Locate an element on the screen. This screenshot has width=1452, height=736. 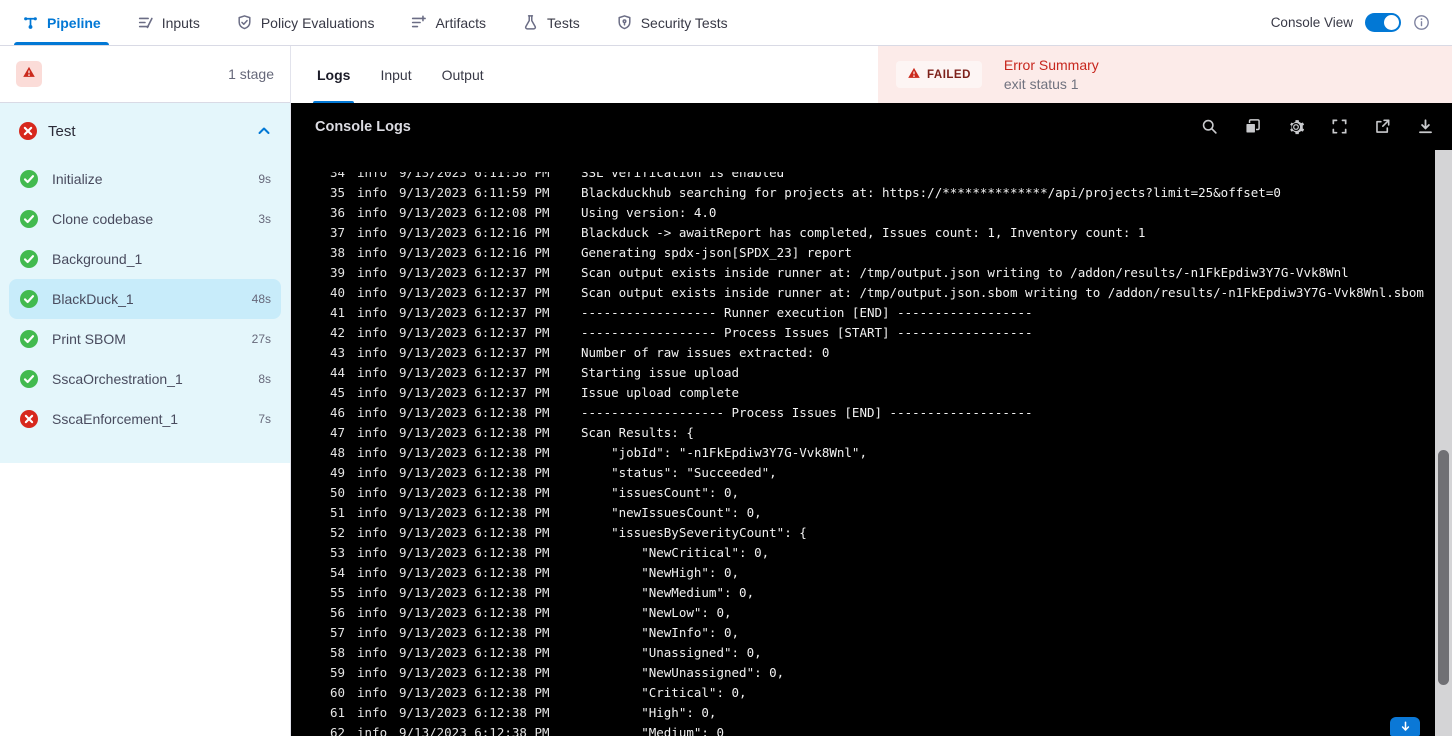
scroll-to-bottom-button is located at coordinates (1405, 726).